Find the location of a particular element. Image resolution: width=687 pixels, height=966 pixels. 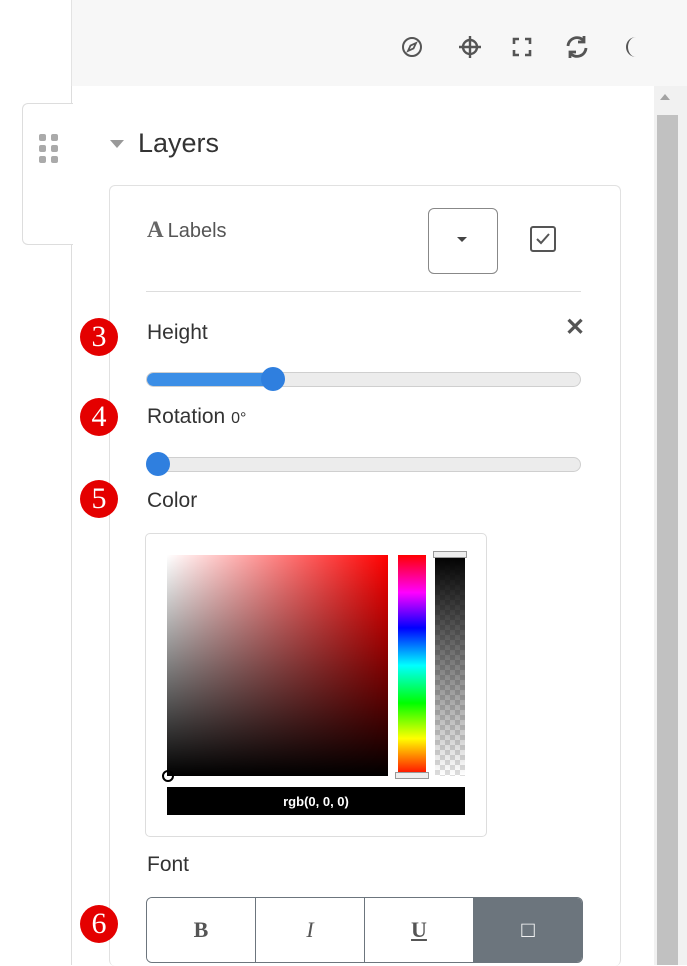

underline-button: U is located at coordinates (419, 930).